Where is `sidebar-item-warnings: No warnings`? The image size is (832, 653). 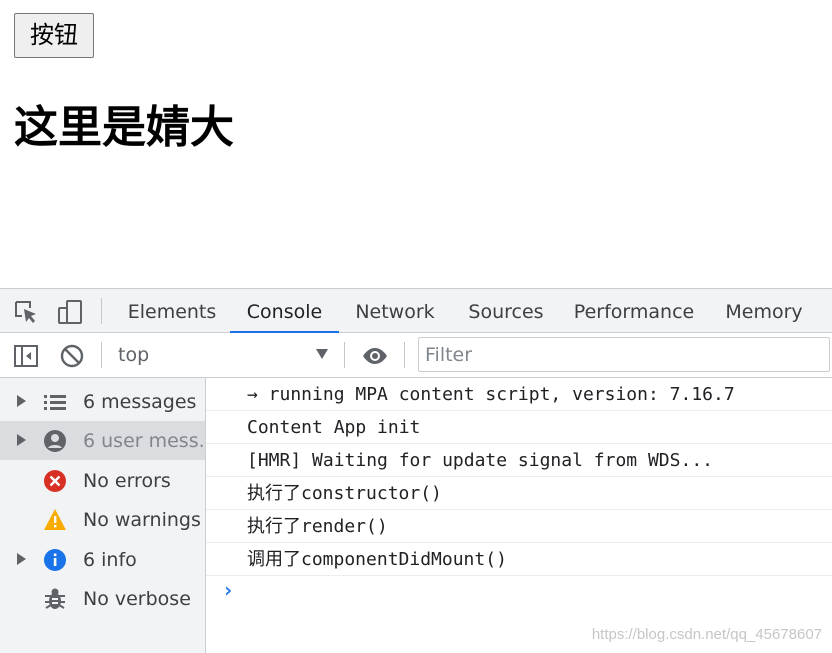 sidebar-item-warnings: No warnings is located at coordinates (102, 519).